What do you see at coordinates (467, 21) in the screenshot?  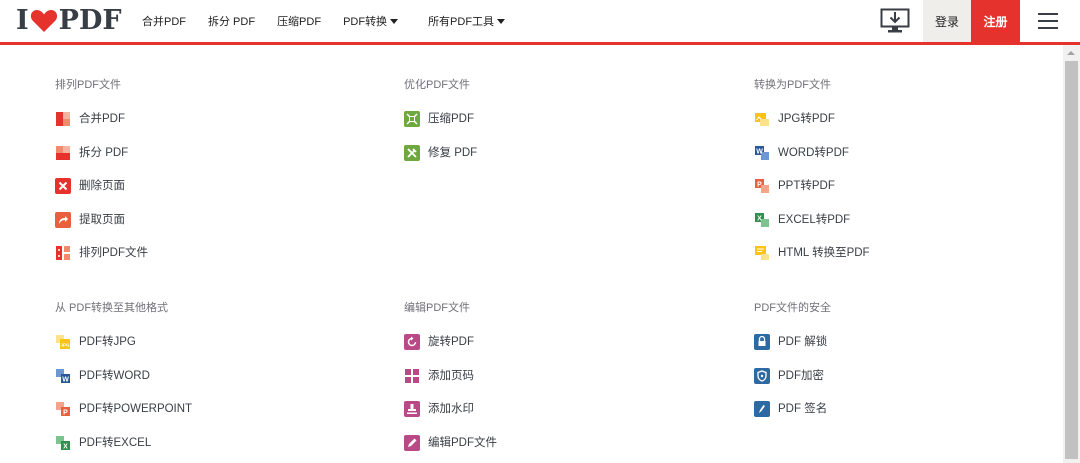 I see `nav-all-tools: 所有PDF工具` at bounding box center [467, 21].